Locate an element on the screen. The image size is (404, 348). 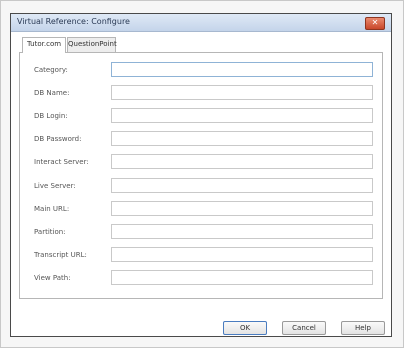
partition-label: Partition: is located at coordinates (50, 232).